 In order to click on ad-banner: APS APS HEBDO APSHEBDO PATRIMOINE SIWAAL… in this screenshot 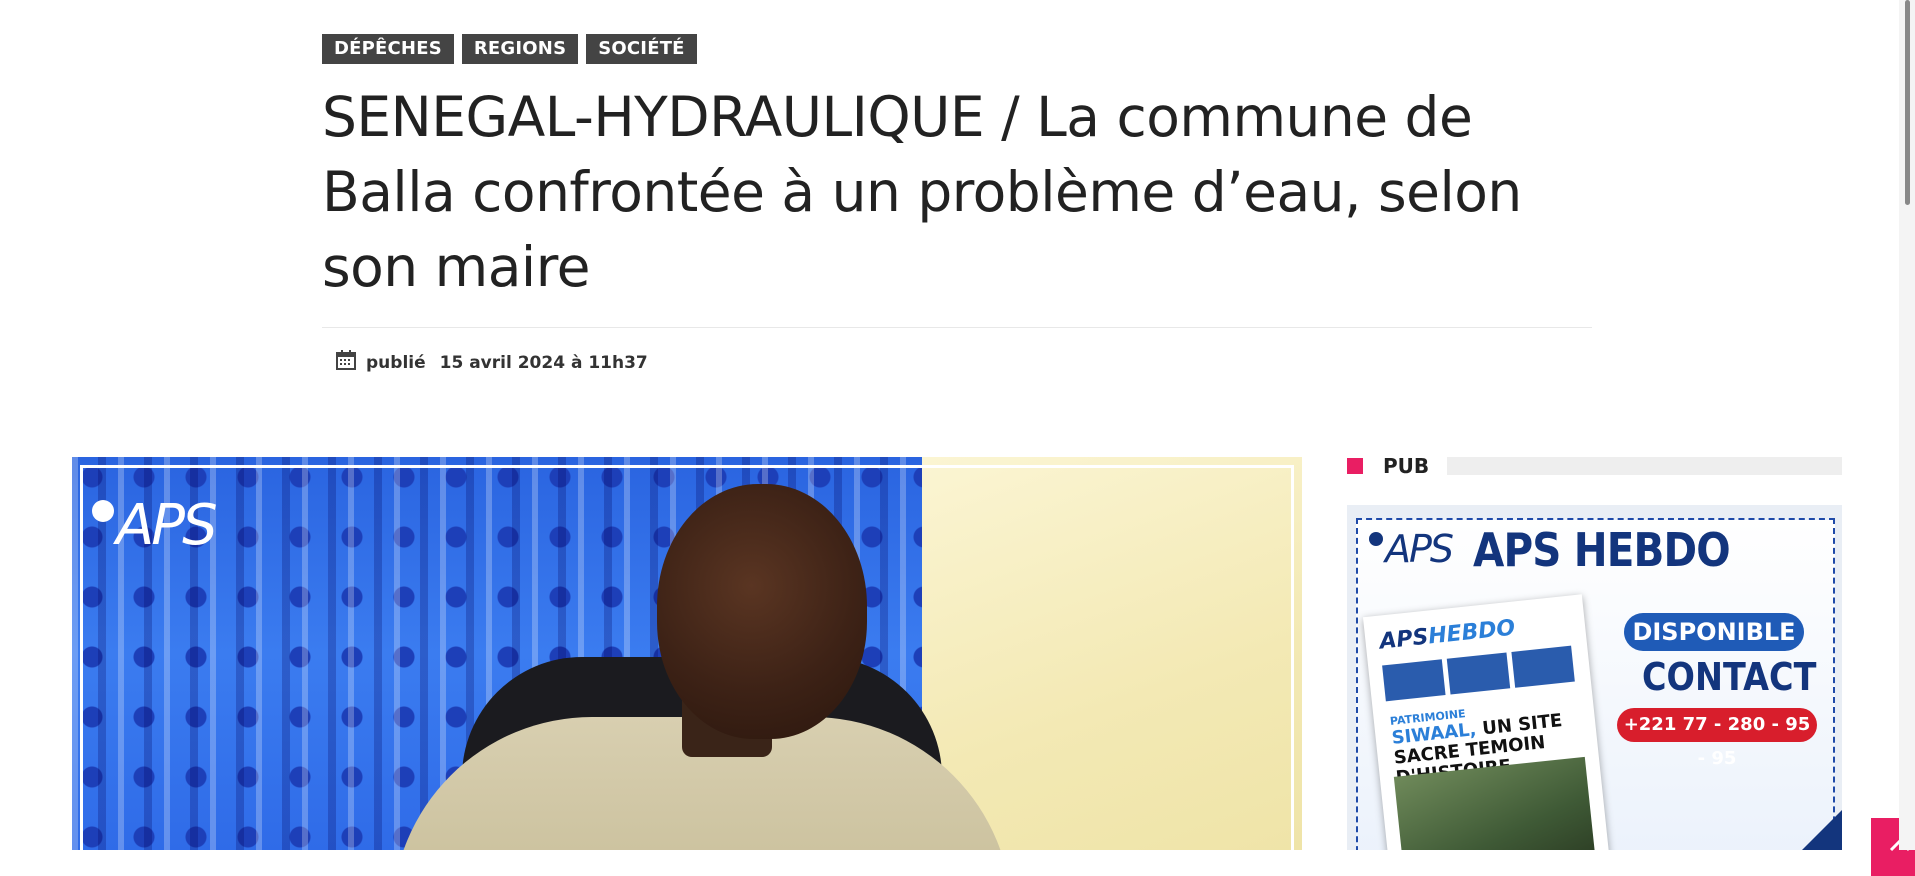, I will do `click(1594, 677)`.